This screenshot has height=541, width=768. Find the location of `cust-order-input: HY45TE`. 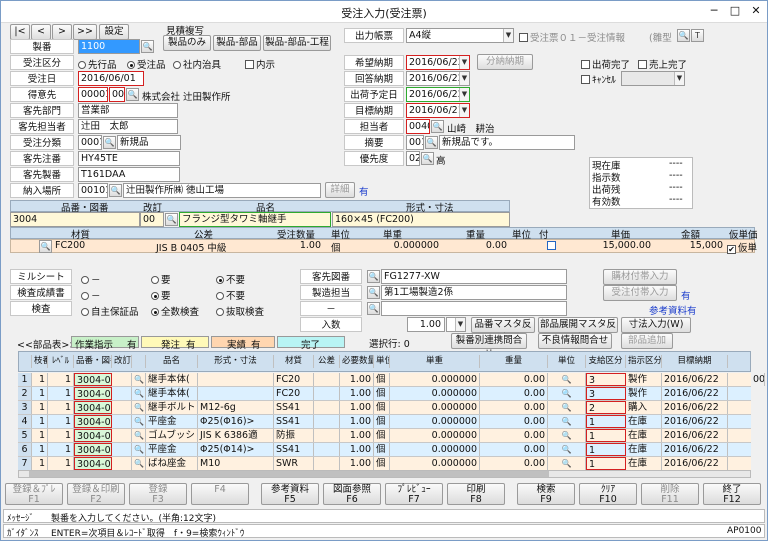

cust-order-input: HY45TE is located at coordinates (129, 158).